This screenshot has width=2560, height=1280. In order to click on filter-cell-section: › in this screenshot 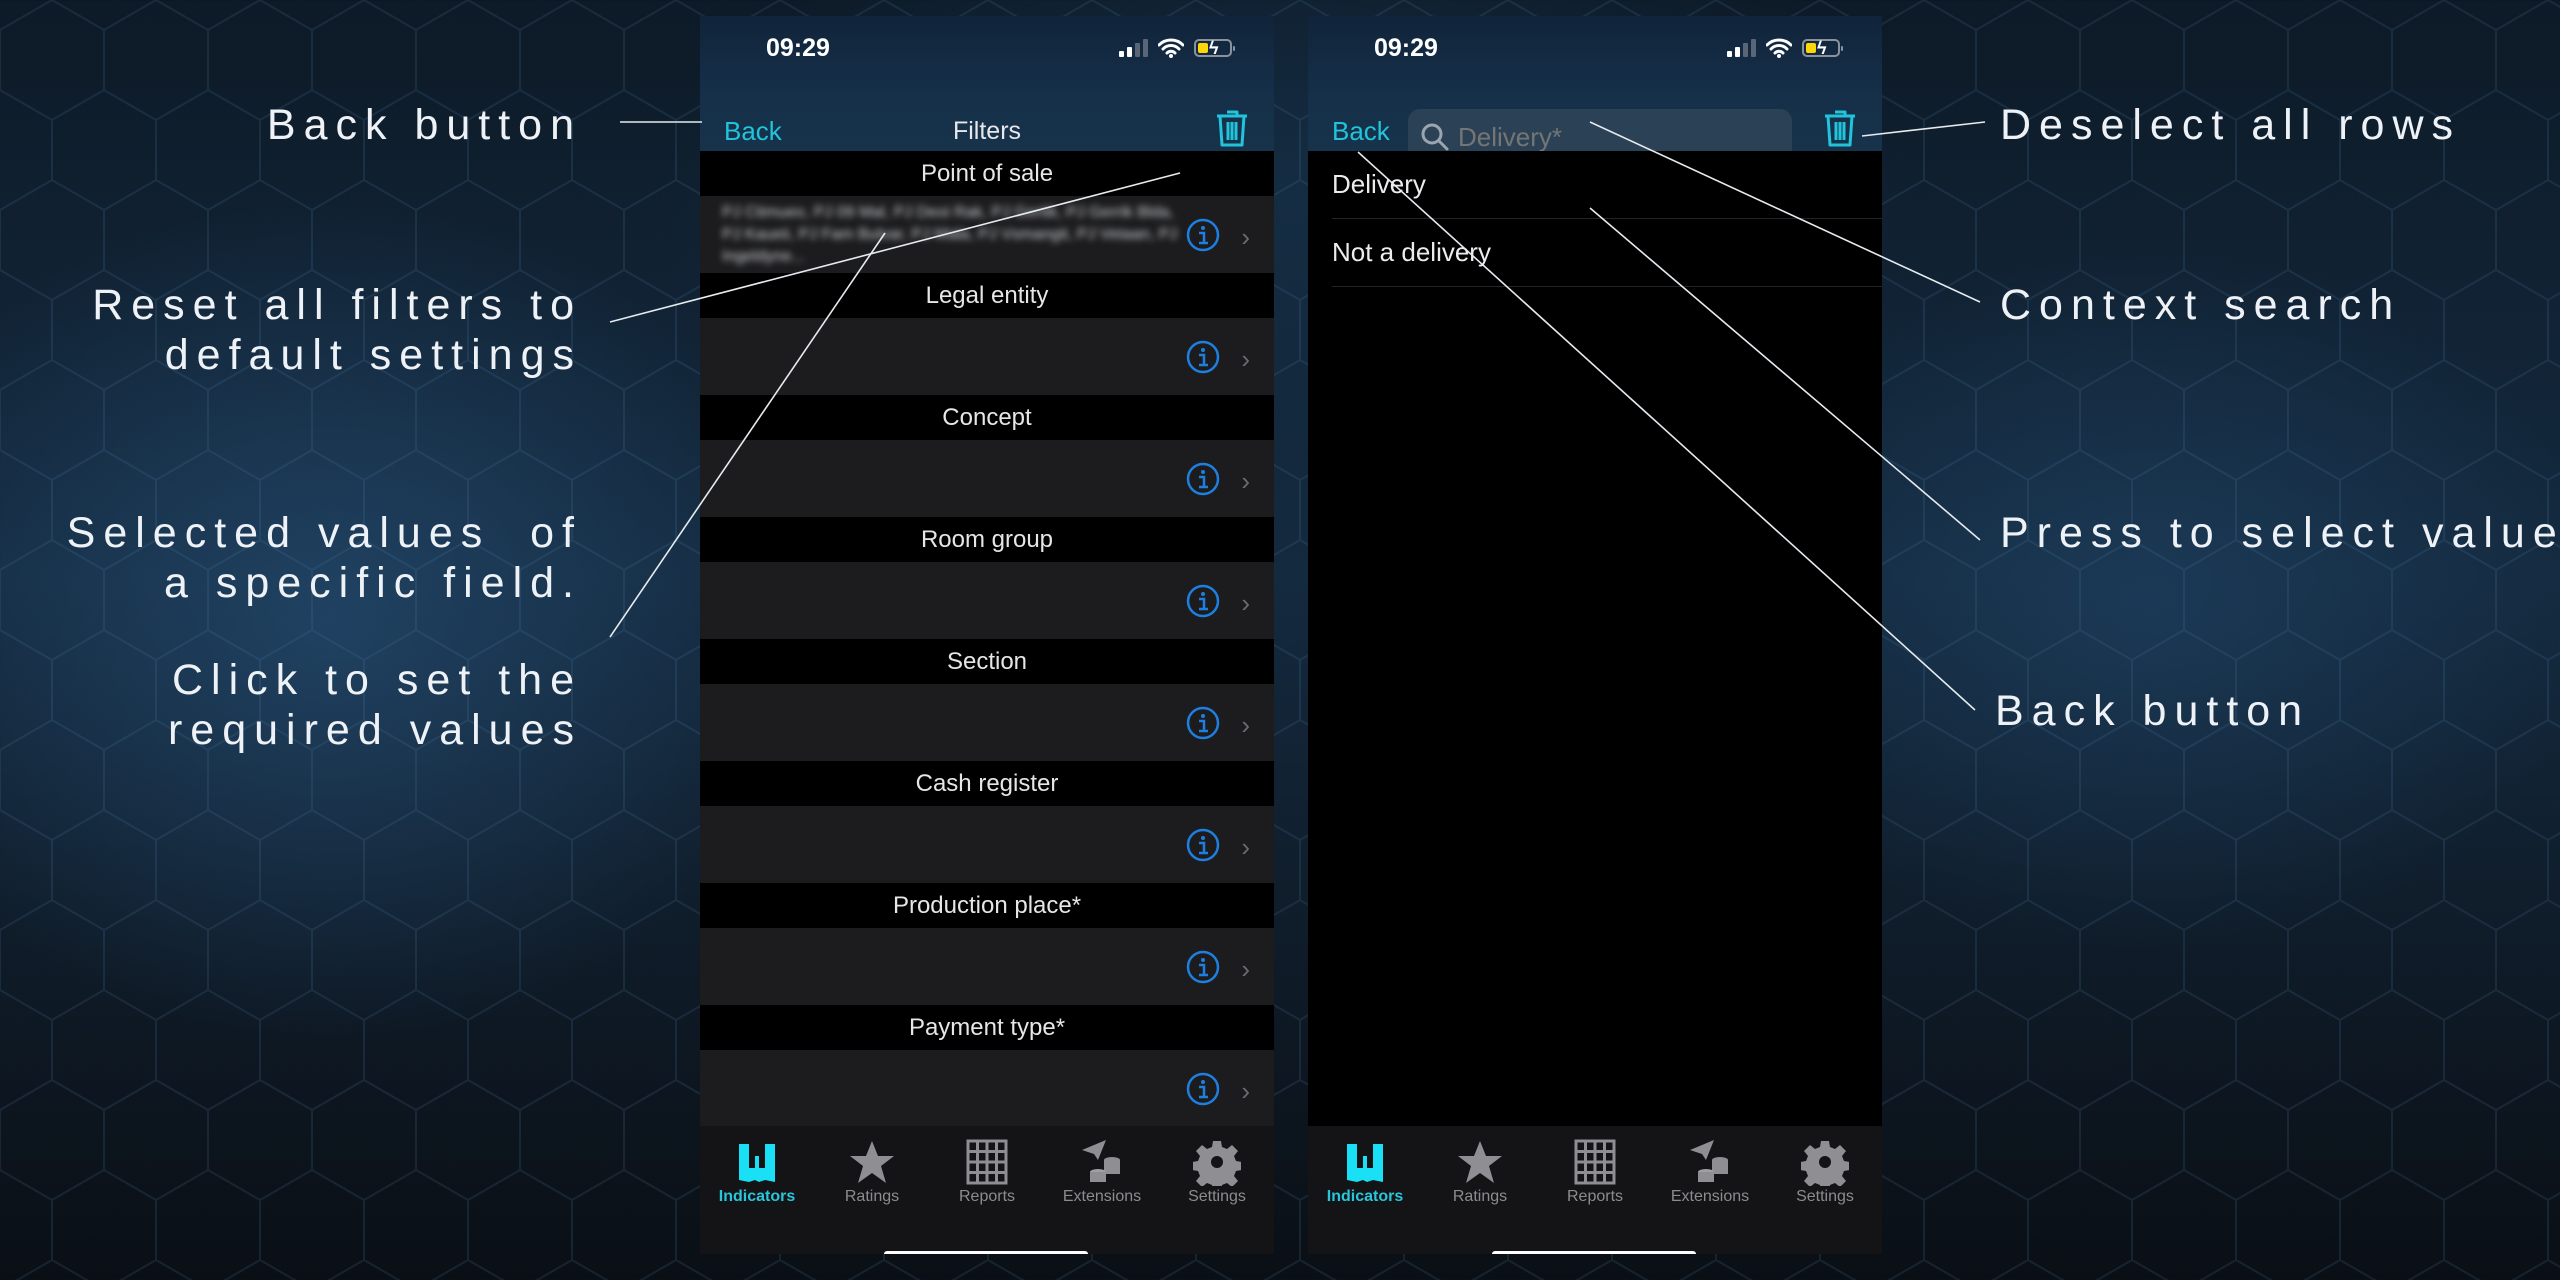, I will do `click(987, 722)`.